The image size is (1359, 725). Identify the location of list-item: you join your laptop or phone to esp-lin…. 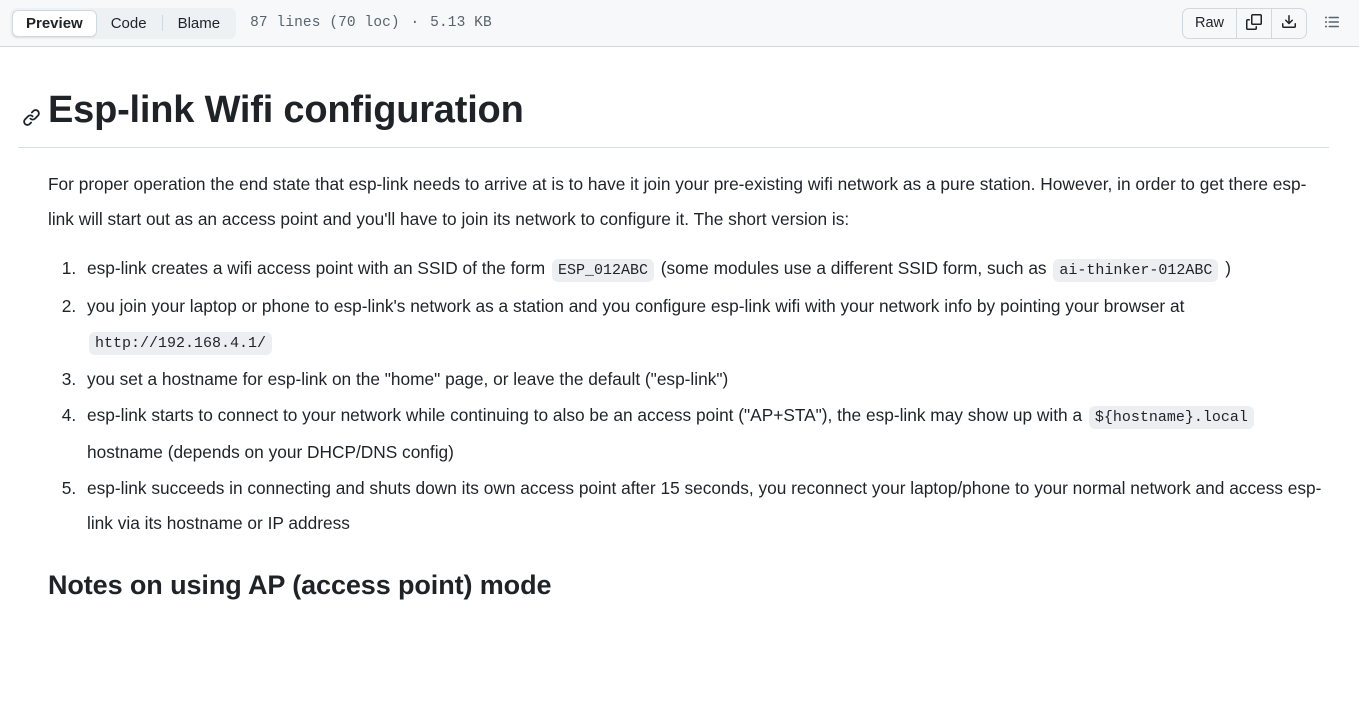
(705, 325).